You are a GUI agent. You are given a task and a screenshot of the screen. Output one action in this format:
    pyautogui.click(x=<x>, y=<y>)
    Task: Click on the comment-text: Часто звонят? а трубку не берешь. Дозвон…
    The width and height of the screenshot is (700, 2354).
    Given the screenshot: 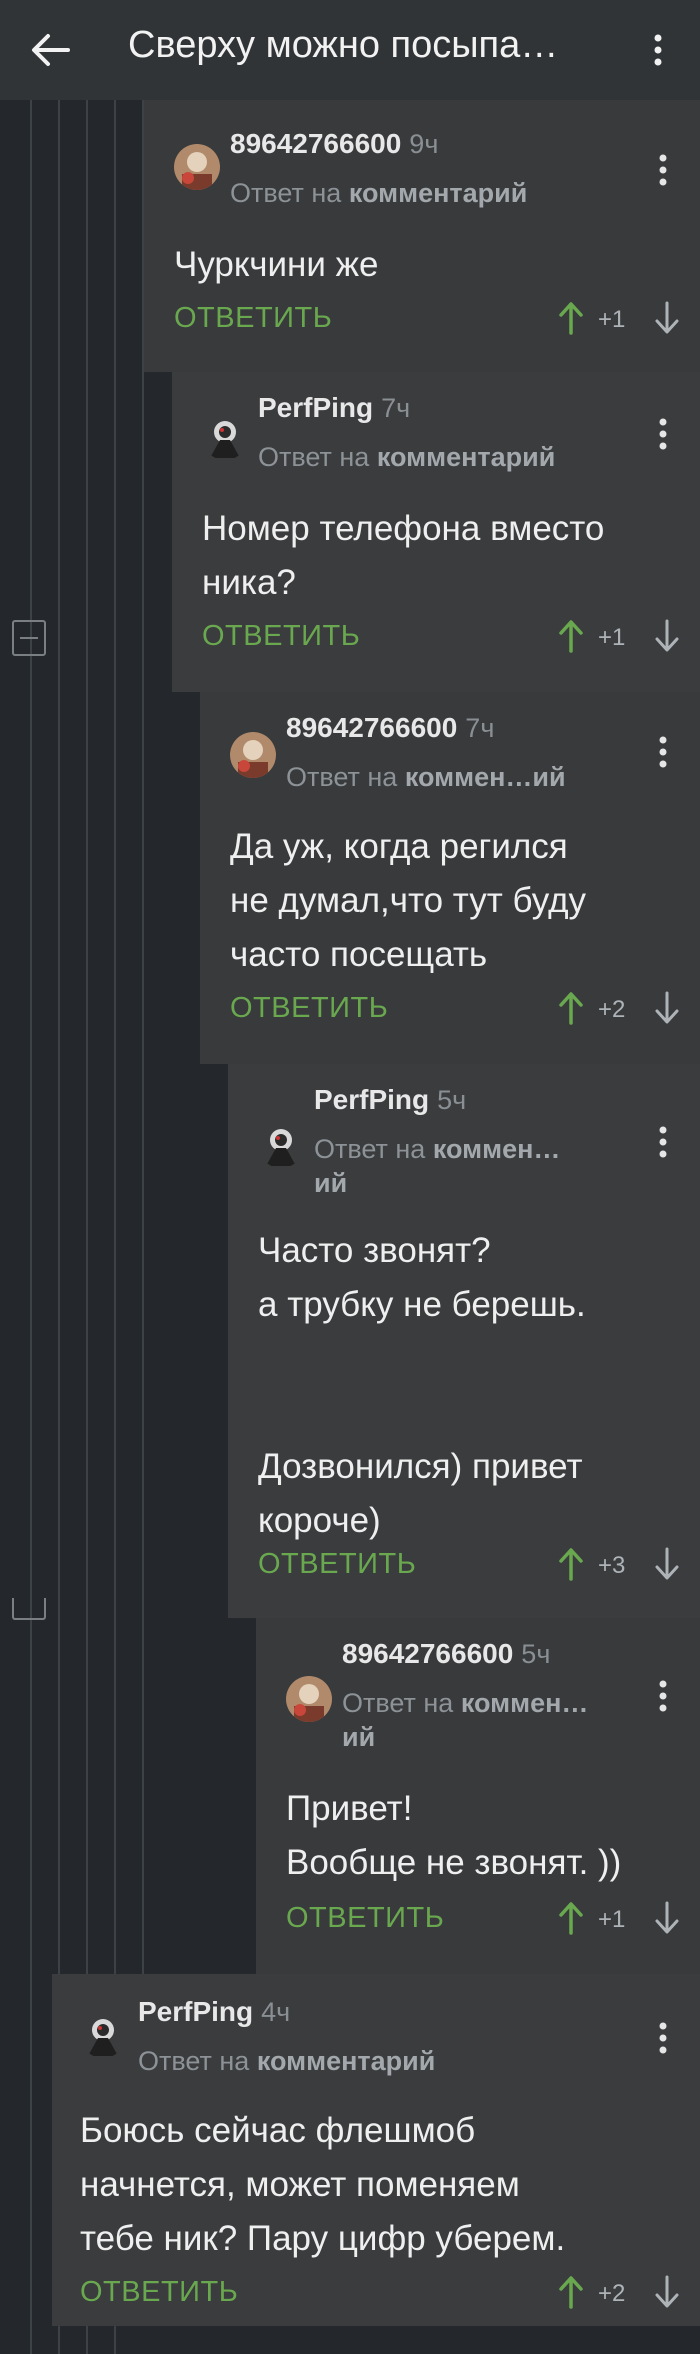 What is the action you would take?
    pyautogui.click(x=422, y=1385)
    